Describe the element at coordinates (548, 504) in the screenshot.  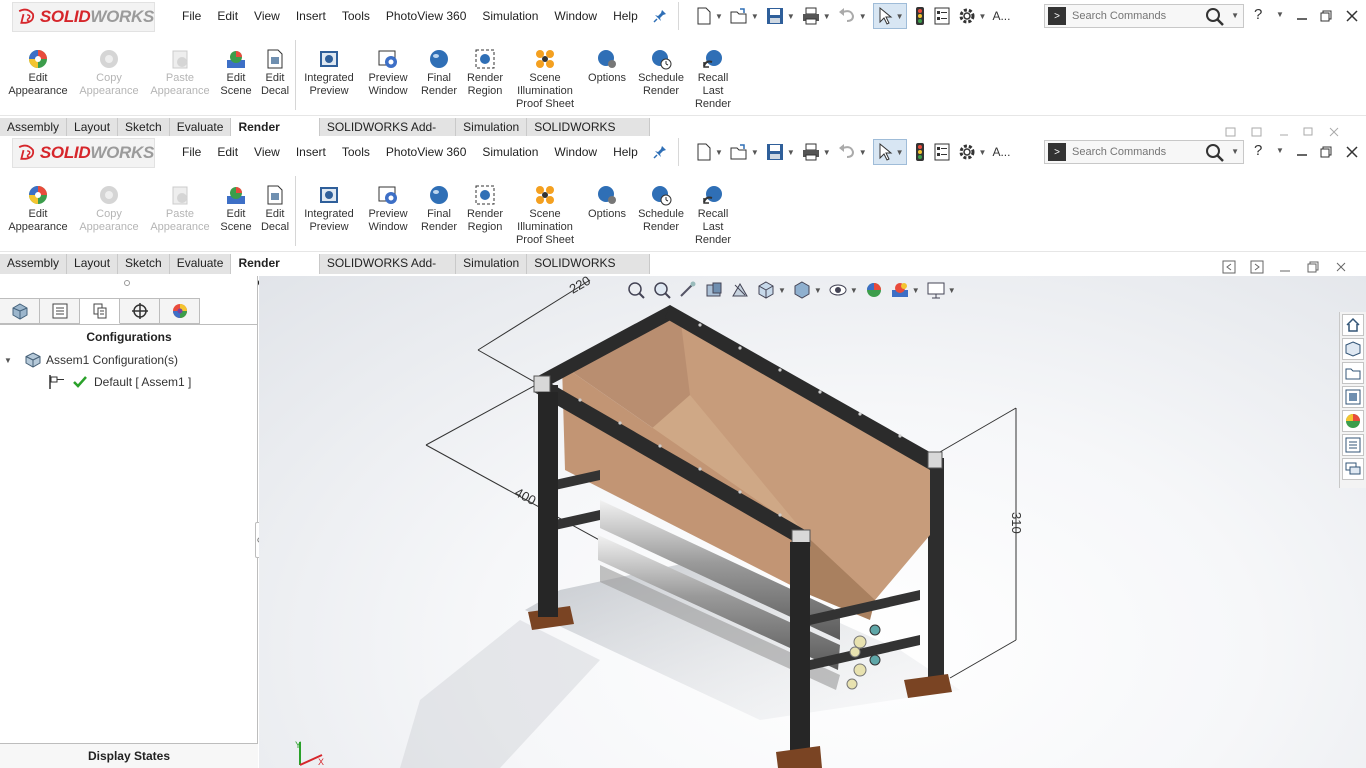
I see `leg-front-left` at that location.